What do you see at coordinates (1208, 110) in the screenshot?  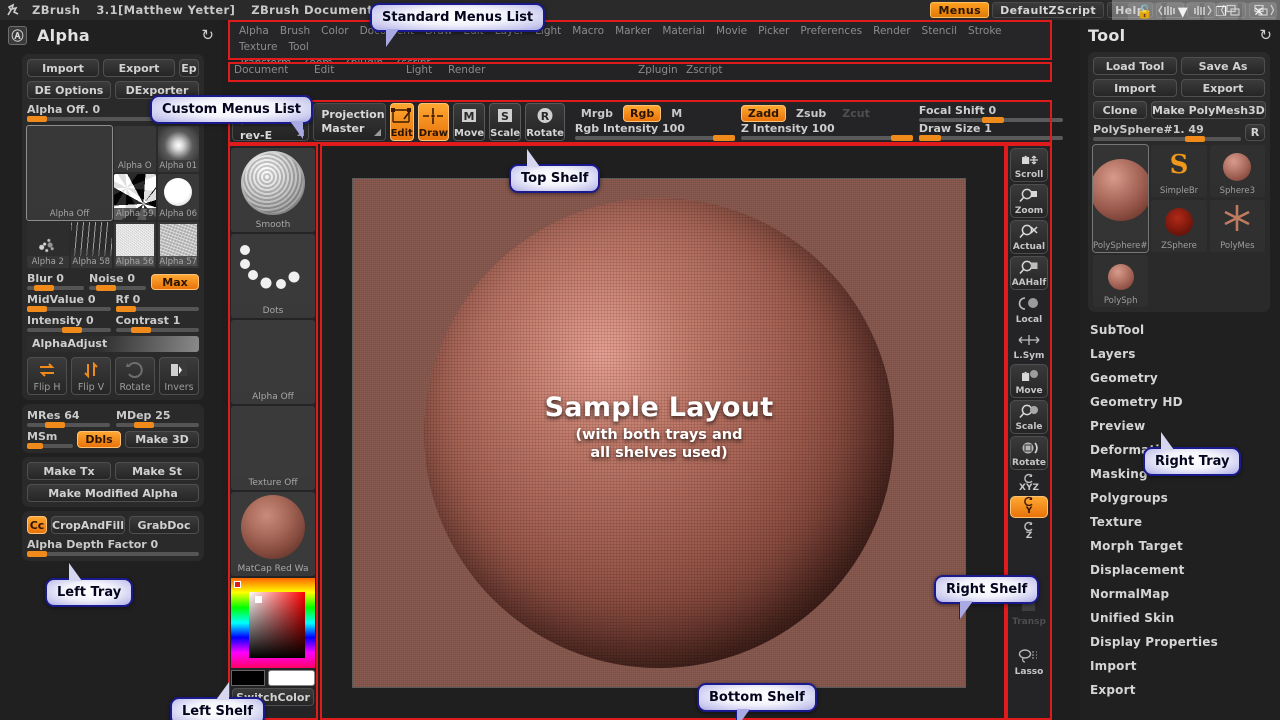 I see `make-polymesh3d-button: Make PolyMesh3D` at bounding box center [1208, 110].